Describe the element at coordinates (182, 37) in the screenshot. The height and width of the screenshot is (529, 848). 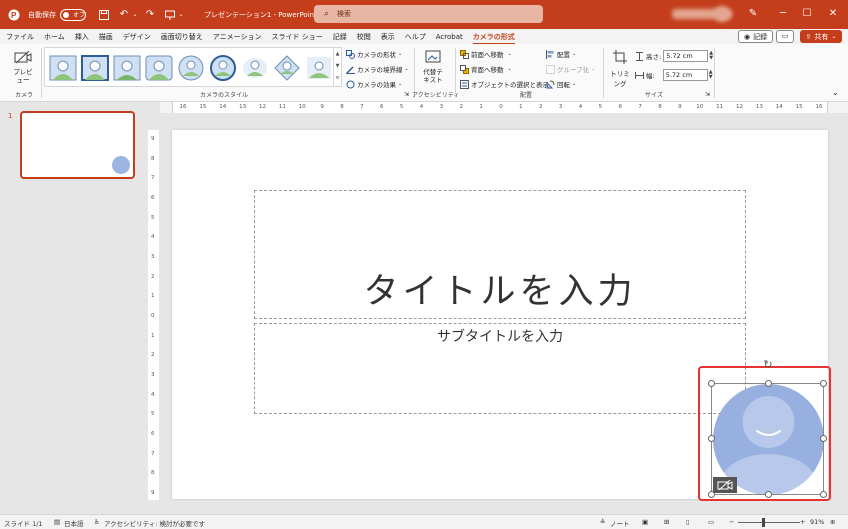
I see `tab-transitions: 画面切り替え` at that location.